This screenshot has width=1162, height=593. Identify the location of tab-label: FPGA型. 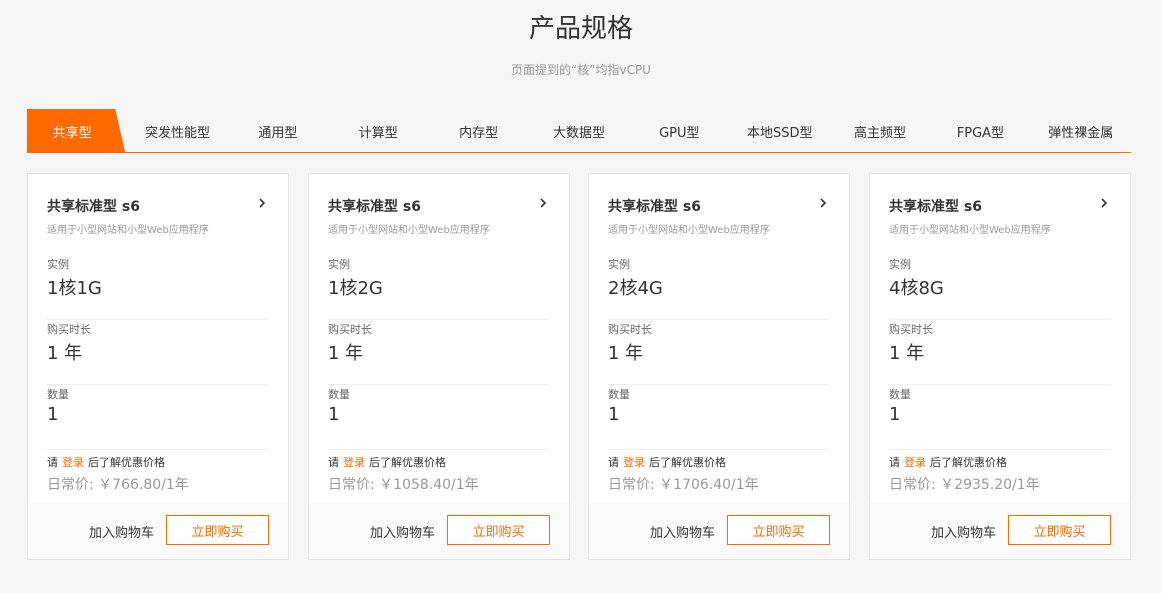
(980, 133).